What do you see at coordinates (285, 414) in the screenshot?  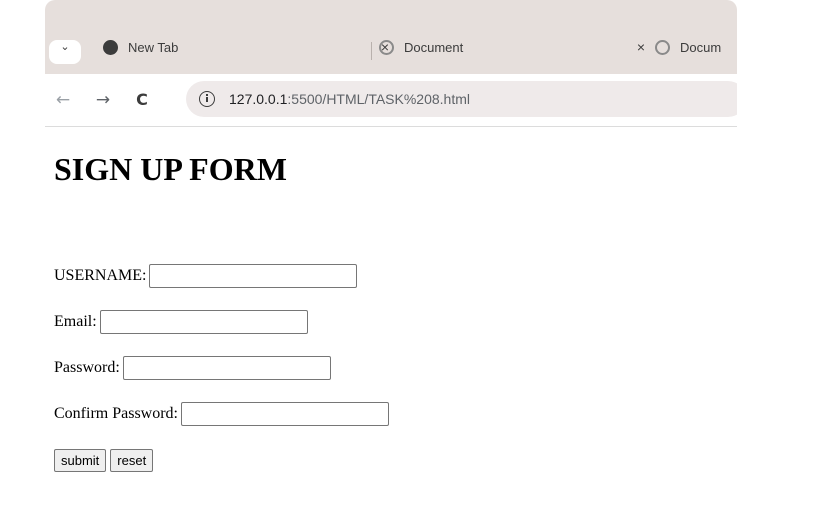 I see `confirm-password-input` at bounding box center [285, 414].